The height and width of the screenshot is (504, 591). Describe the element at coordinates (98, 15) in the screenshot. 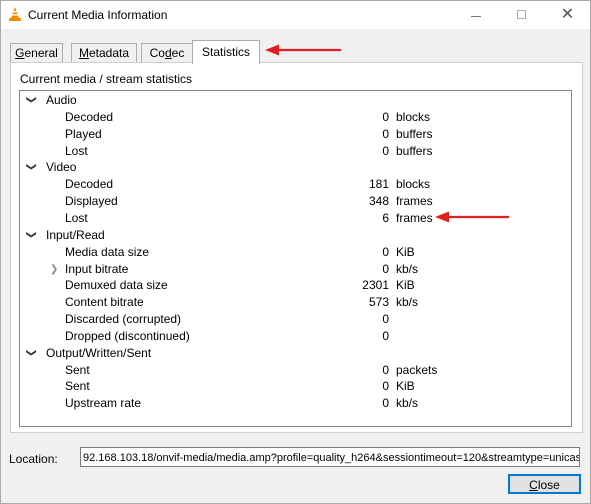

I see `window-title: Current Media Information` at that location.